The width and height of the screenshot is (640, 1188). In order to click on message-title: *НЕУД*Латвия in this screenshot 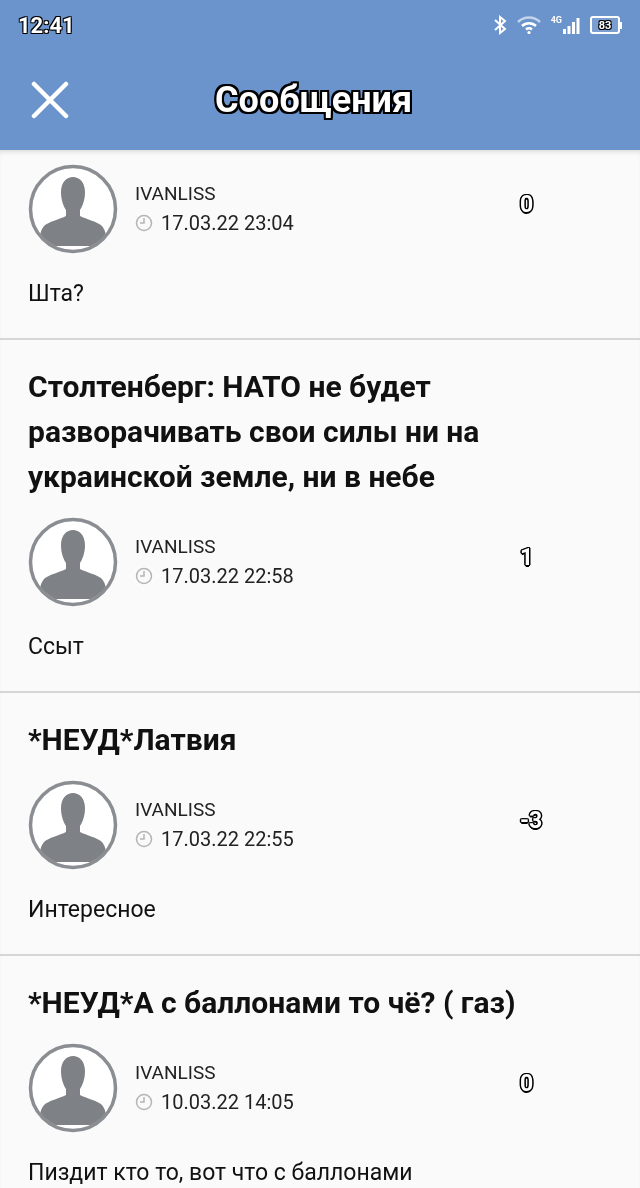, I will do `click(320, 739)`.